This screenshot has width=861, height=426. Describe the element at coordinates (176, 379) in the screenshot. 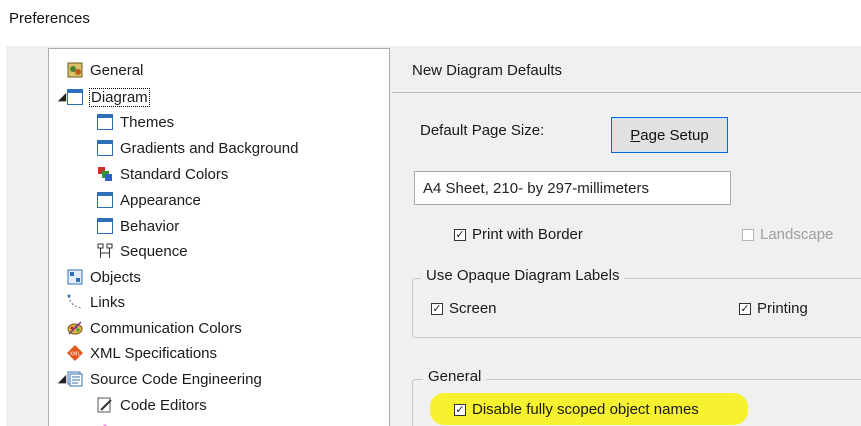

I see `tree-item-label: Source Code Engineering` at that location.